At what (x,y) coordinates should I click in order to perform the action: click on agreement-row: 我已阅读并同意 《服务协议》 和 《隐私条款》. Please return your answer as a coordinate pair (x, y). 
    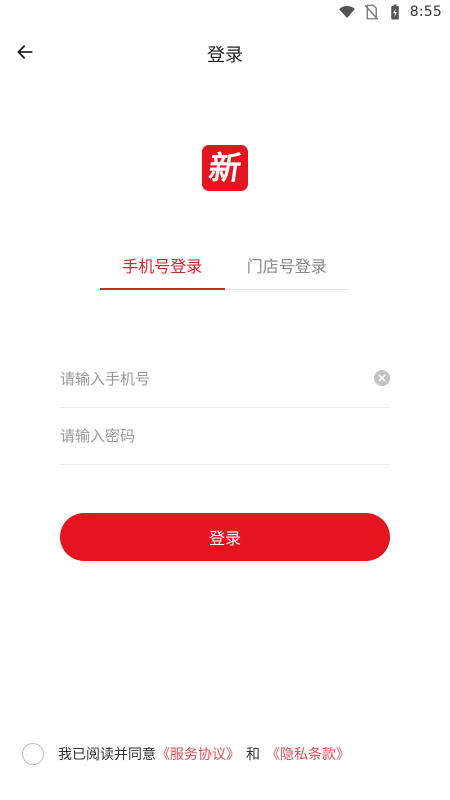
    Looking at the image, I should click on (186, 754).